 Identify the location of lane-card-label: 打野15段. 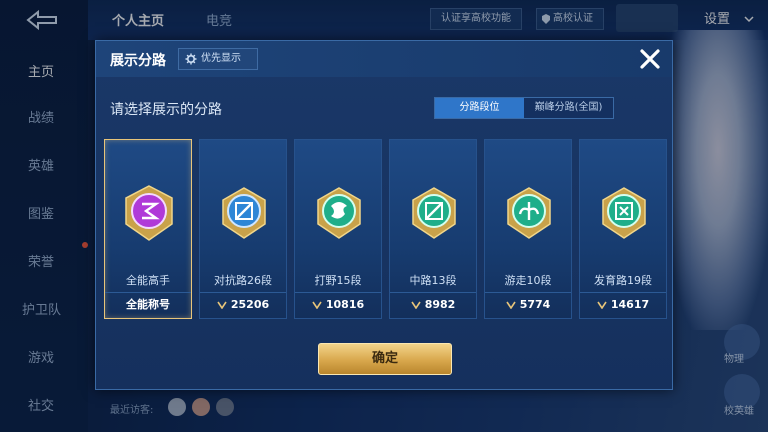
(338, 280).